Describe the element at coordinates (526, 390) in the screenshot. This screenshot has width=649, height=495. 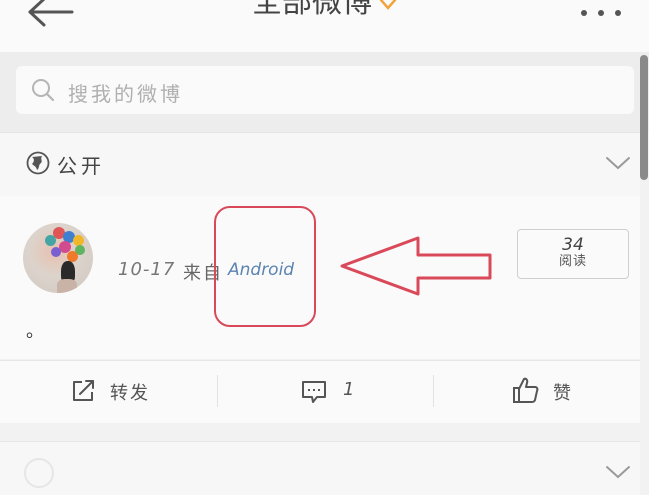
I see `like-thumb-icon` at that location.